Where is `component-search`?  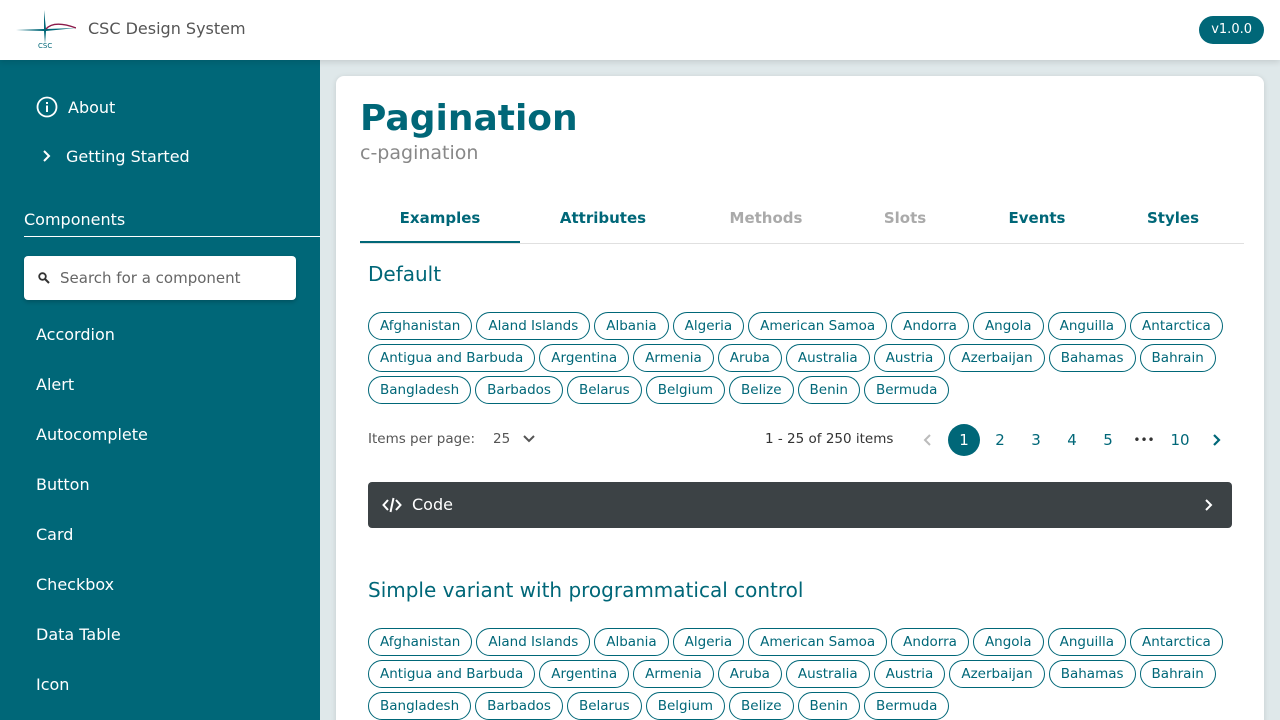
component-search is located at coordinates (160, 278).